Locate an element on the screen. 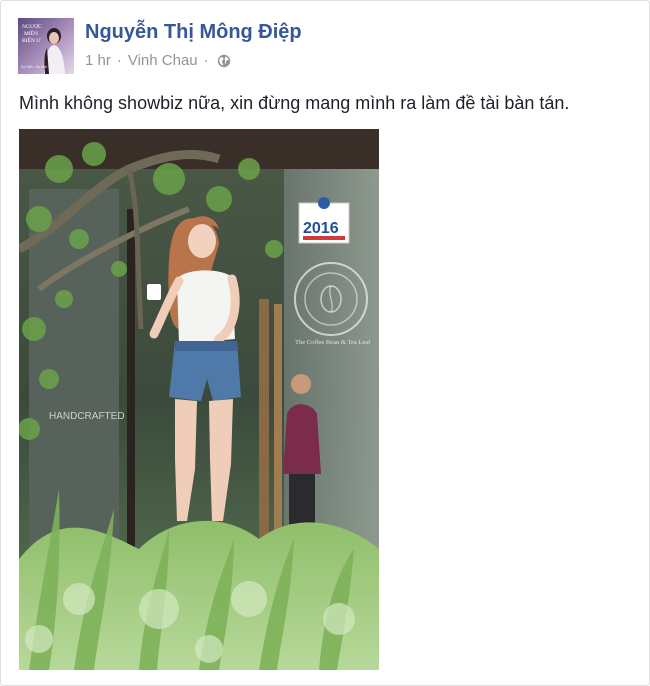 This screenshot has height=686, width=650. post-meta: 1 hr · Vinh Chau · is located at coordinates (158, 60).